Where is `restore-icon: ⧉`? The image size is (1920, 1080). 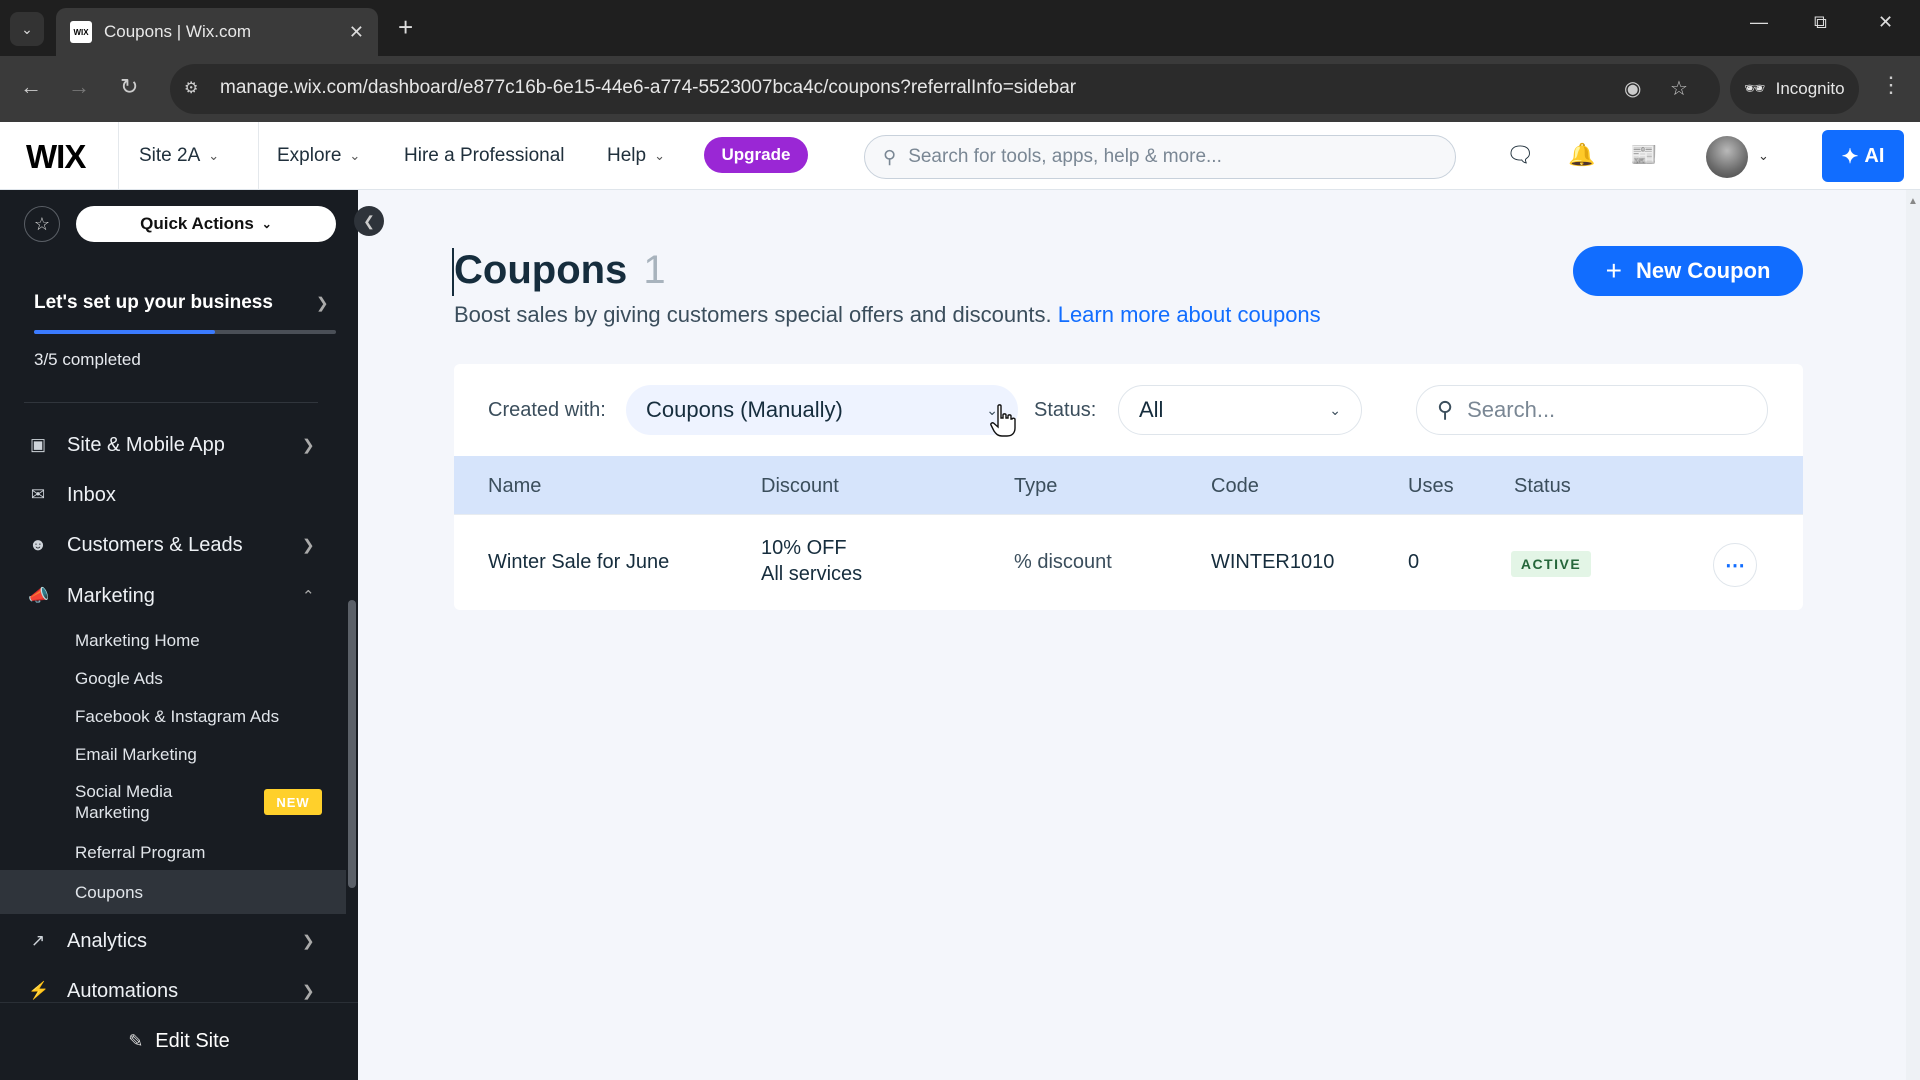
restore-icon: ⧉ is located at coordinates (1820, 22).